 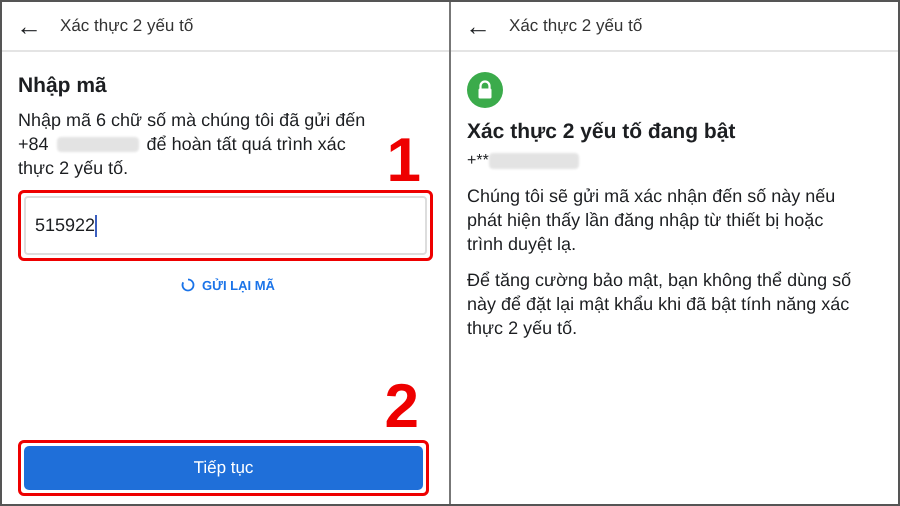 I want to click on text-cursor, so click(x=96, y=225).